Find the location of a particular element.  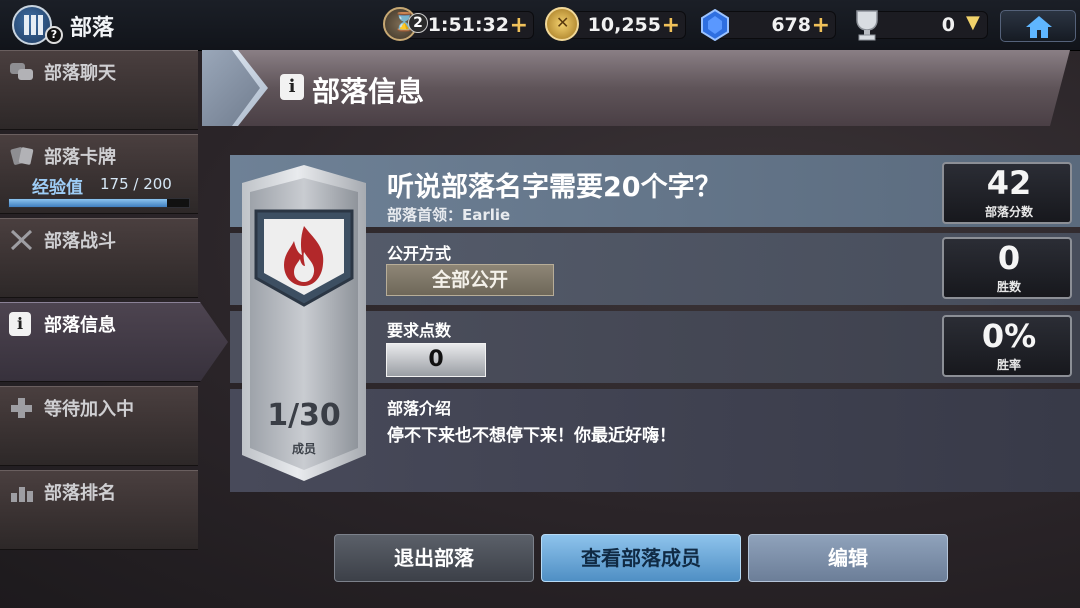

member-label: 成员 is located at coordinates (303, 449).